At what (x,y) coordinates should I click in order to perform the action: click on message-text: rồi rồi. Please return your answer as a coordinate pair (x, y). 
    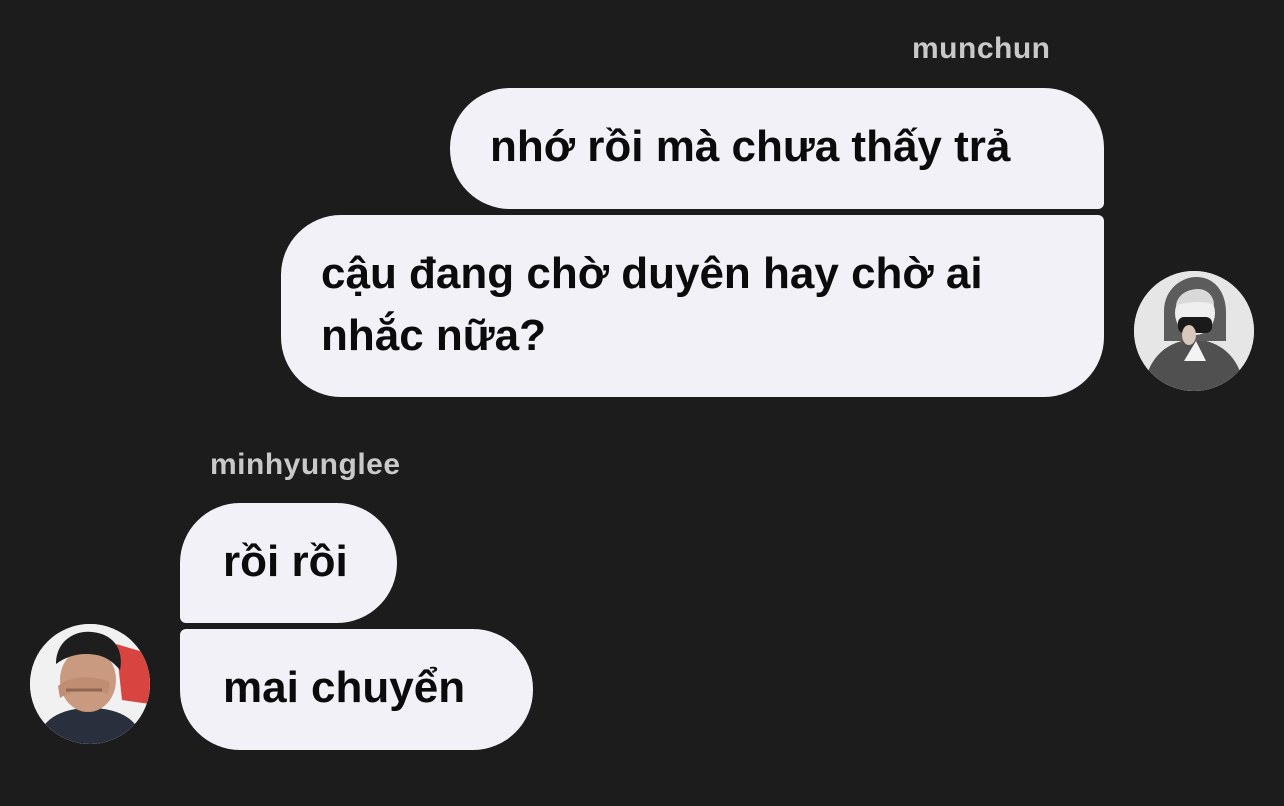
    Looking at the image, I should click on (285, 561).